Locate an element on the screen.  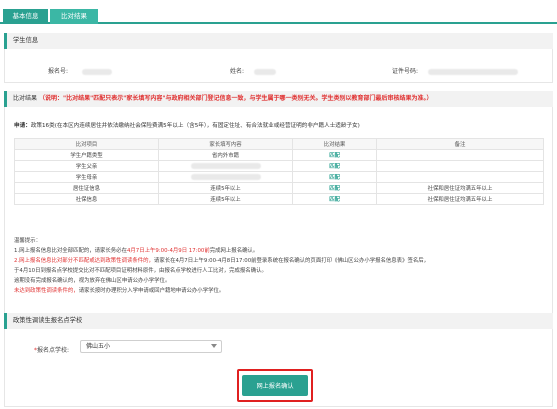
student-info-title: 学生信息 is located at coordinates (26, 40).